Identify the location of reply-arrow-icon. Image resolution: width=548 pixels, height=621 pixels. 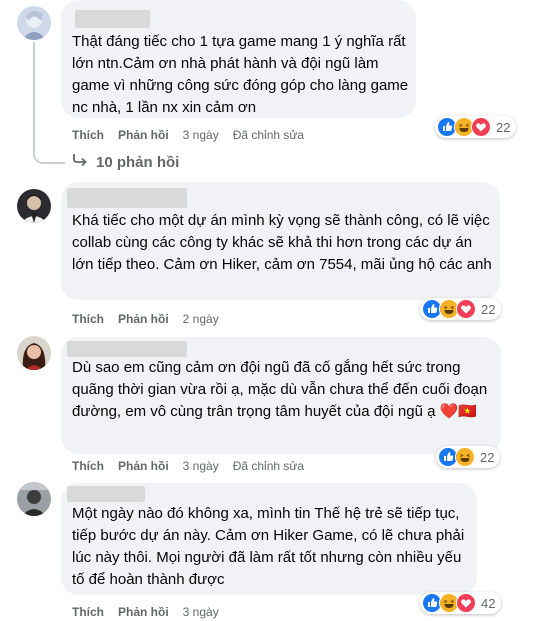
(80, 162).